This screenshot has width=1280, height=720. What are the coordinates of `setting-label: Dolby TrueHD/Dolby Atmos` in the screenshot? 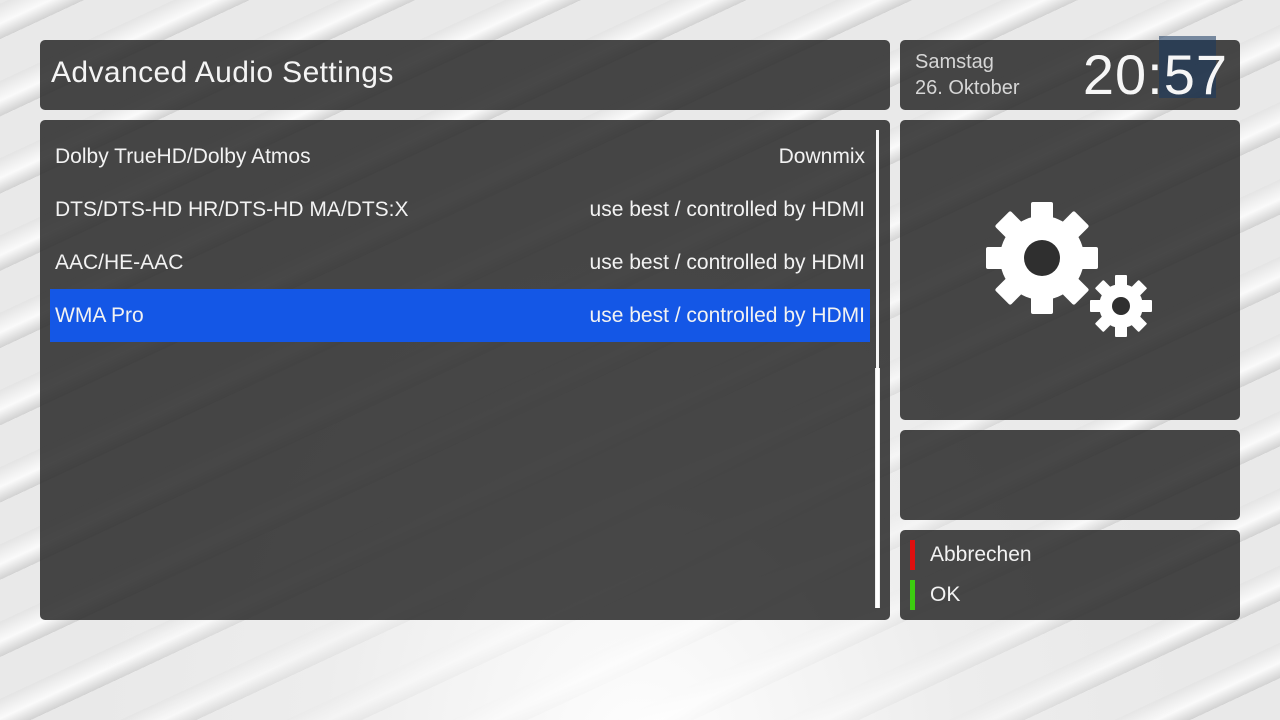 It's located at (183, 156).